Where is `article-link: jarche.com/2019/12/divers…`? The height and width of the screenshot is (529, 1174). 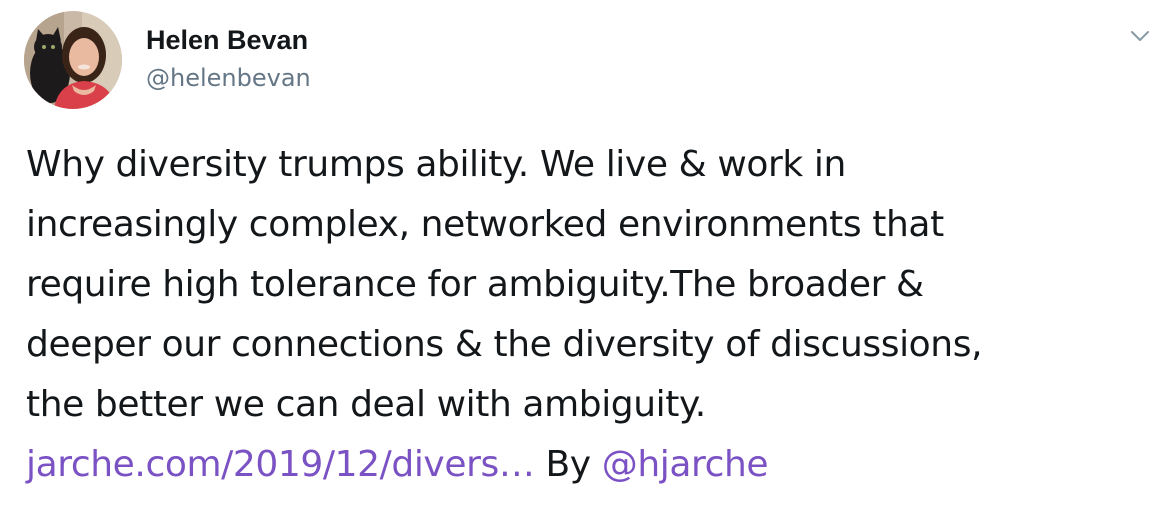 article-link: jarche.com/2019/12/divers… is located at coordinates (280, 464).